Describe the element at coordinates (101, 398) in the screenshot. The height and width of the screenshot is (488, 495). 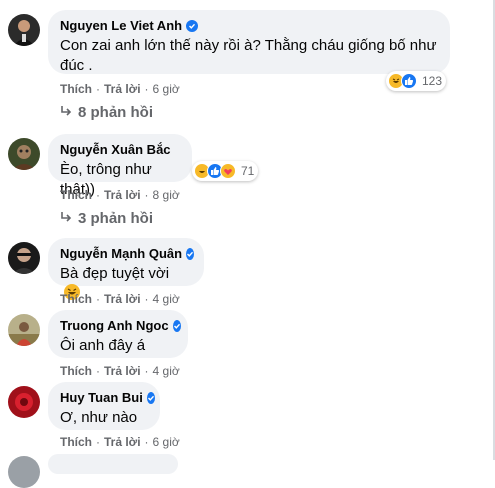
I see `author-name: Huy Tuan Bui` at that location.